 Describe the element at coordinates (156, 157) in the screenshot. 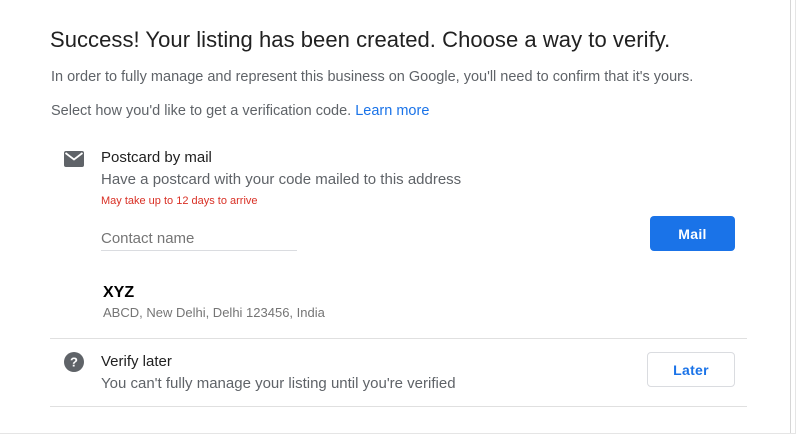

I see `postcard-option-title: Postcard by mail` at that location.